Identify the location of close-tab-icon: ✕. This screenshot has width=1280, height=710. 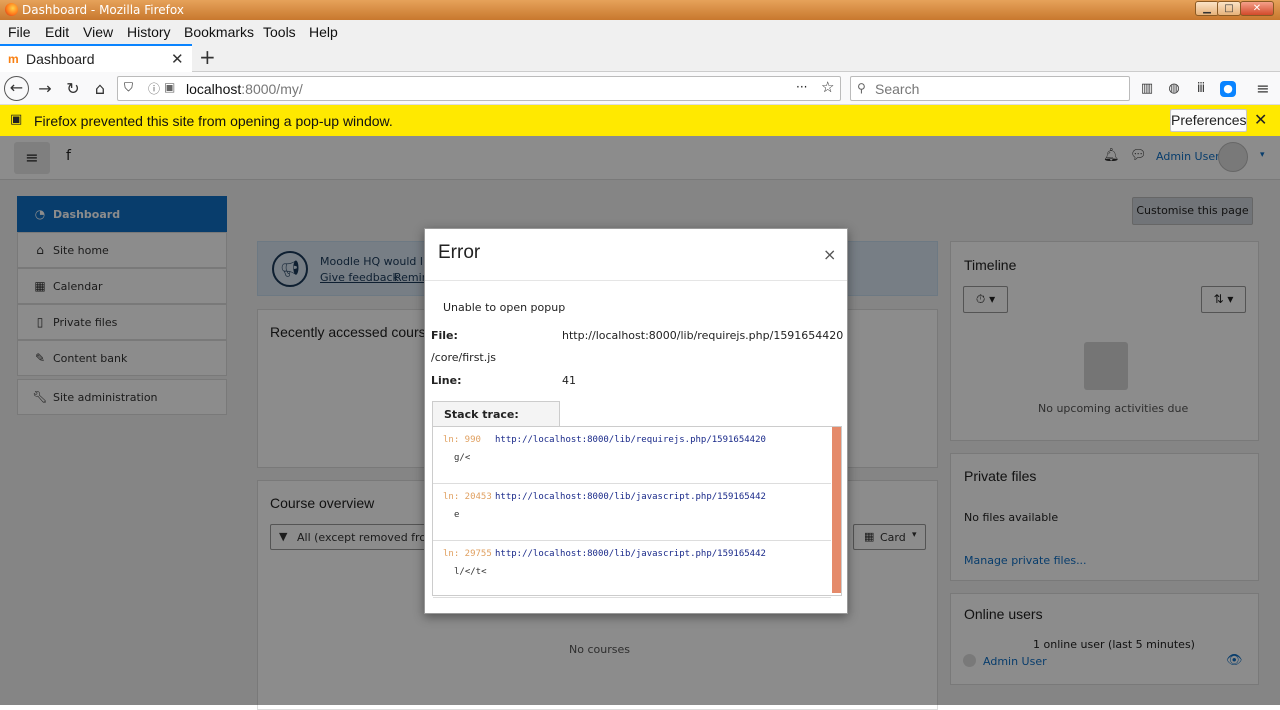
(177, 59).